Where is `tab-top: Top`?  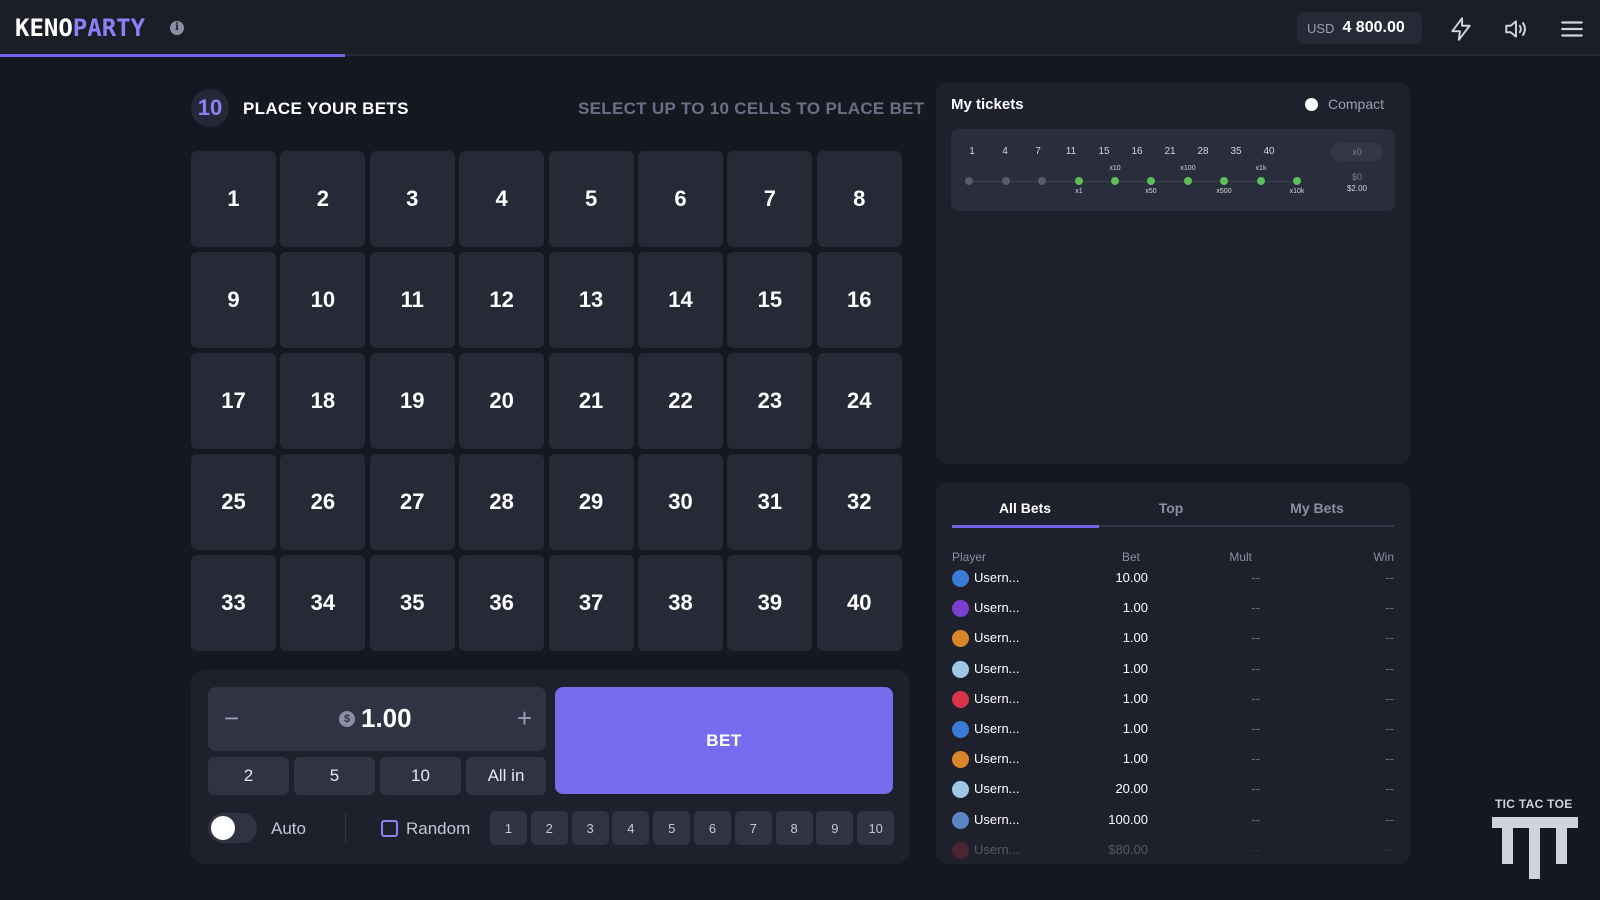 tab-top: Top is located at coordinates (1171, 508).